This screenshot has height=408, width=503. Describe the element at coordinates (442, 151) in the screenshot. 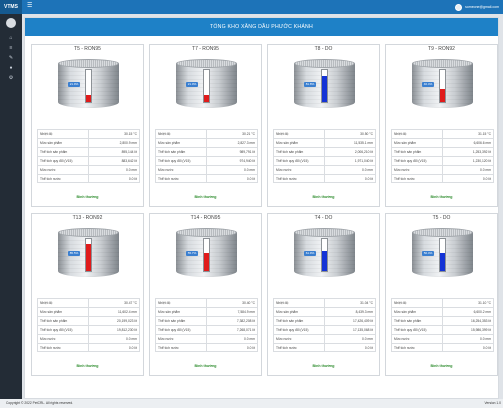

I see `info-row: Thể tích sản phẩm 1,253,392 lít` at that location.